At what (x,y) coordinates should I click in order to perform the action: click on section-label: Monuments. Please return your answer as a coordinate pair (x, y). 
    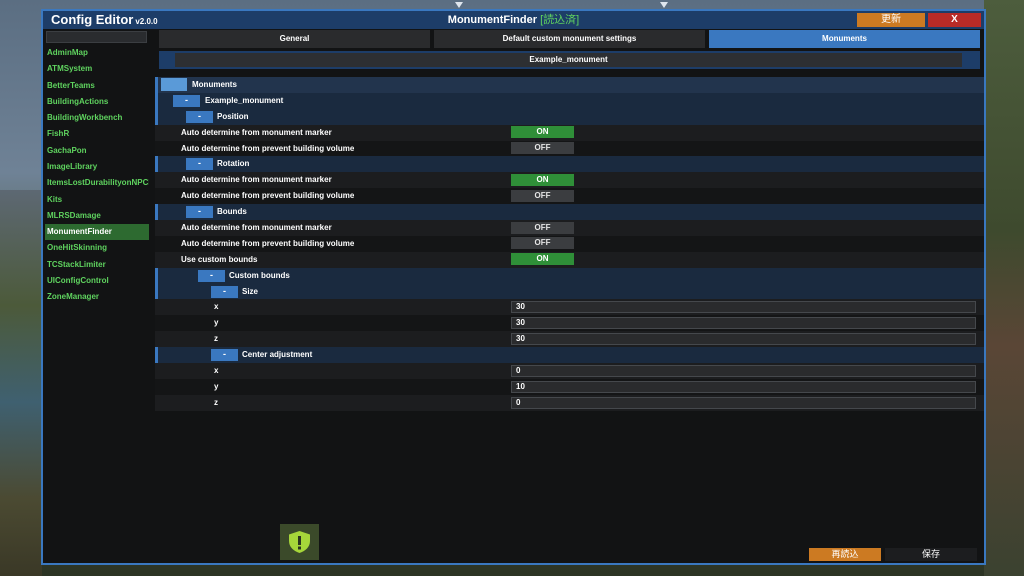
    Looking at the image, I should click on (214, 84).